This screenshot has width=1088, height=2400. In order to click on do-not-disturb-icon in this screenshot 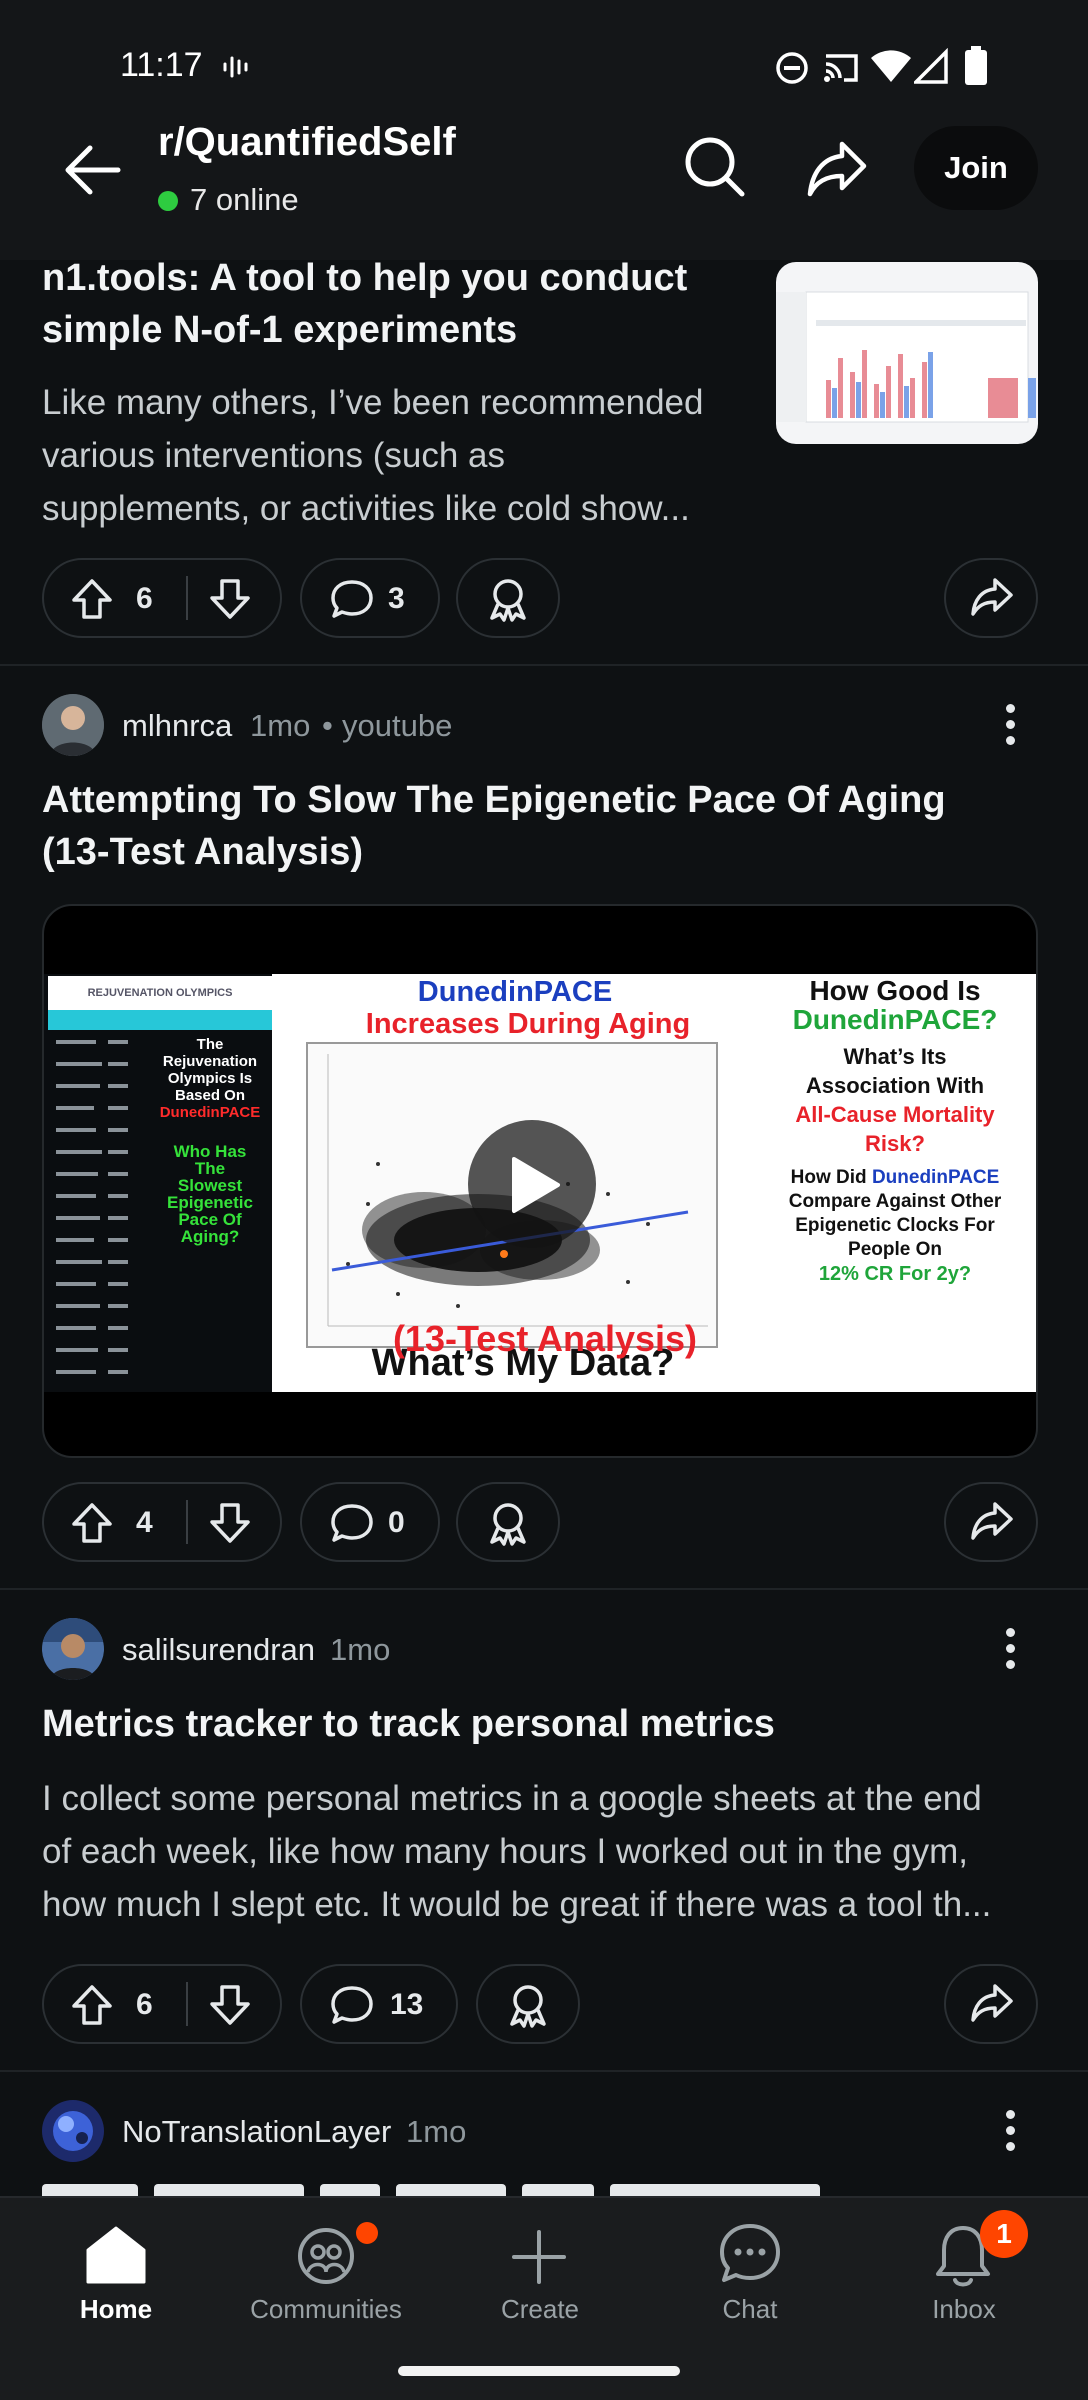, I will do `click(792, 68)`.